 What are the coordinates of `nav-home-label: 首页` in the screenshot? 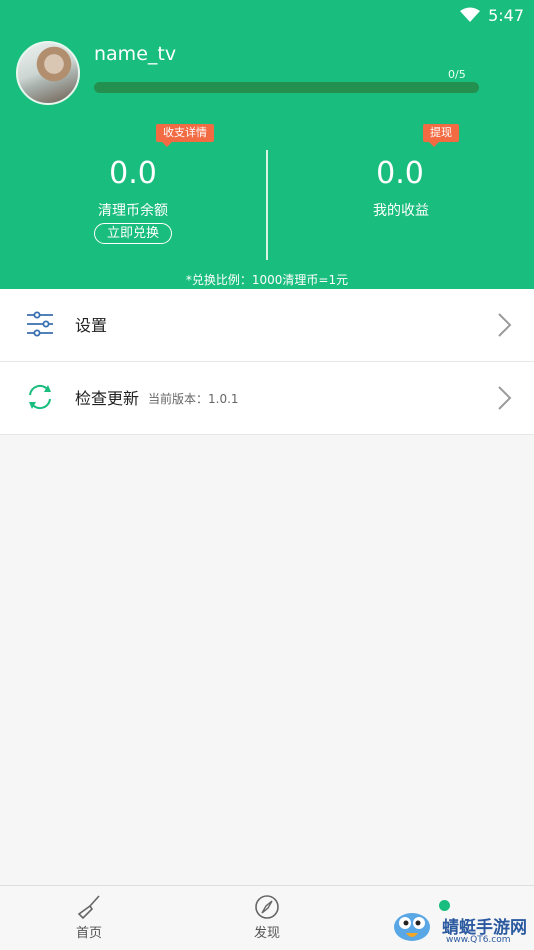 It's located at (88, 933).